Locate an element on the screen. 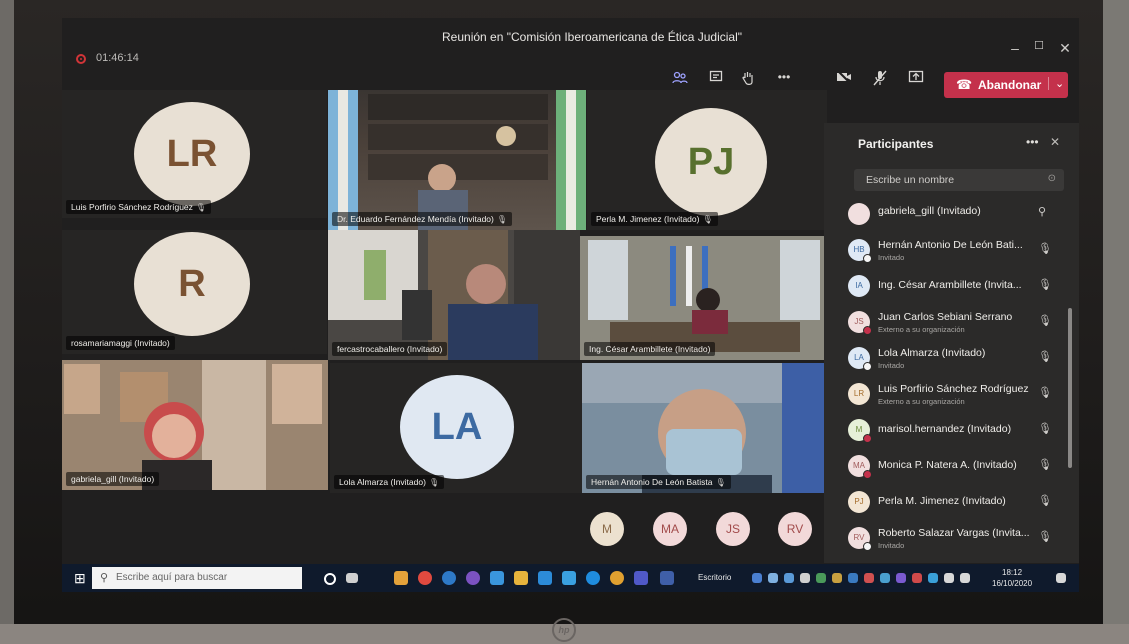 The width and height of the screenshot is (1129, 644). participant-name: Lola Almarza (Invitado) 🎙︎ is located at coordinates (389, 482).